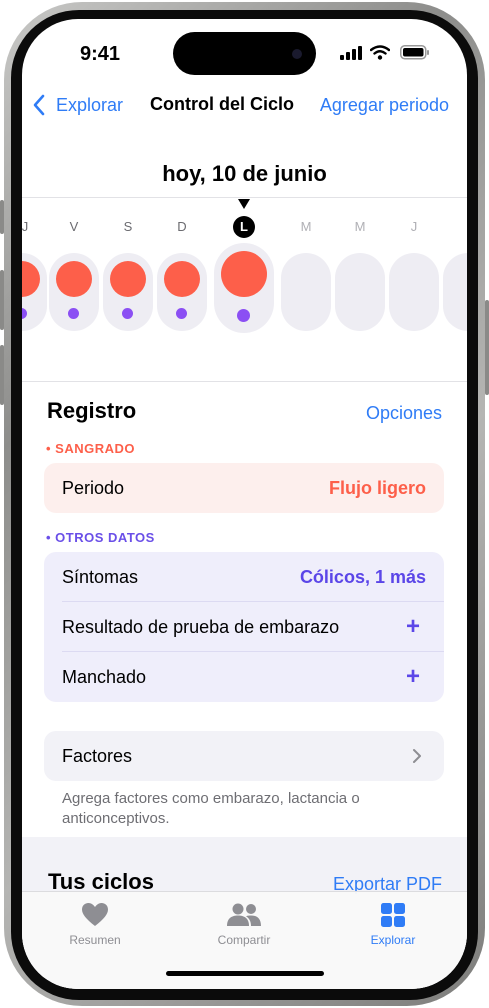 This screenshot has width=489, height=1008. I want to click on tab-explore: Explorar, so click(393, 924).